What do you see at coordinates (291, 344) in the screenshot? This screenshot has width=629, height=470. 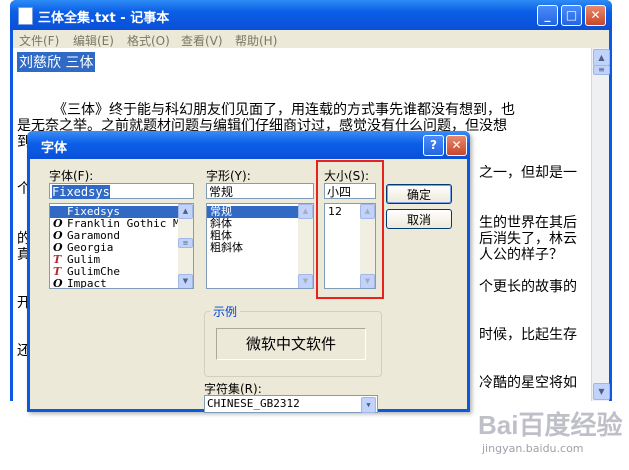 I see `sample-preview: 微软中文软件` at bounding box center [291, 344].